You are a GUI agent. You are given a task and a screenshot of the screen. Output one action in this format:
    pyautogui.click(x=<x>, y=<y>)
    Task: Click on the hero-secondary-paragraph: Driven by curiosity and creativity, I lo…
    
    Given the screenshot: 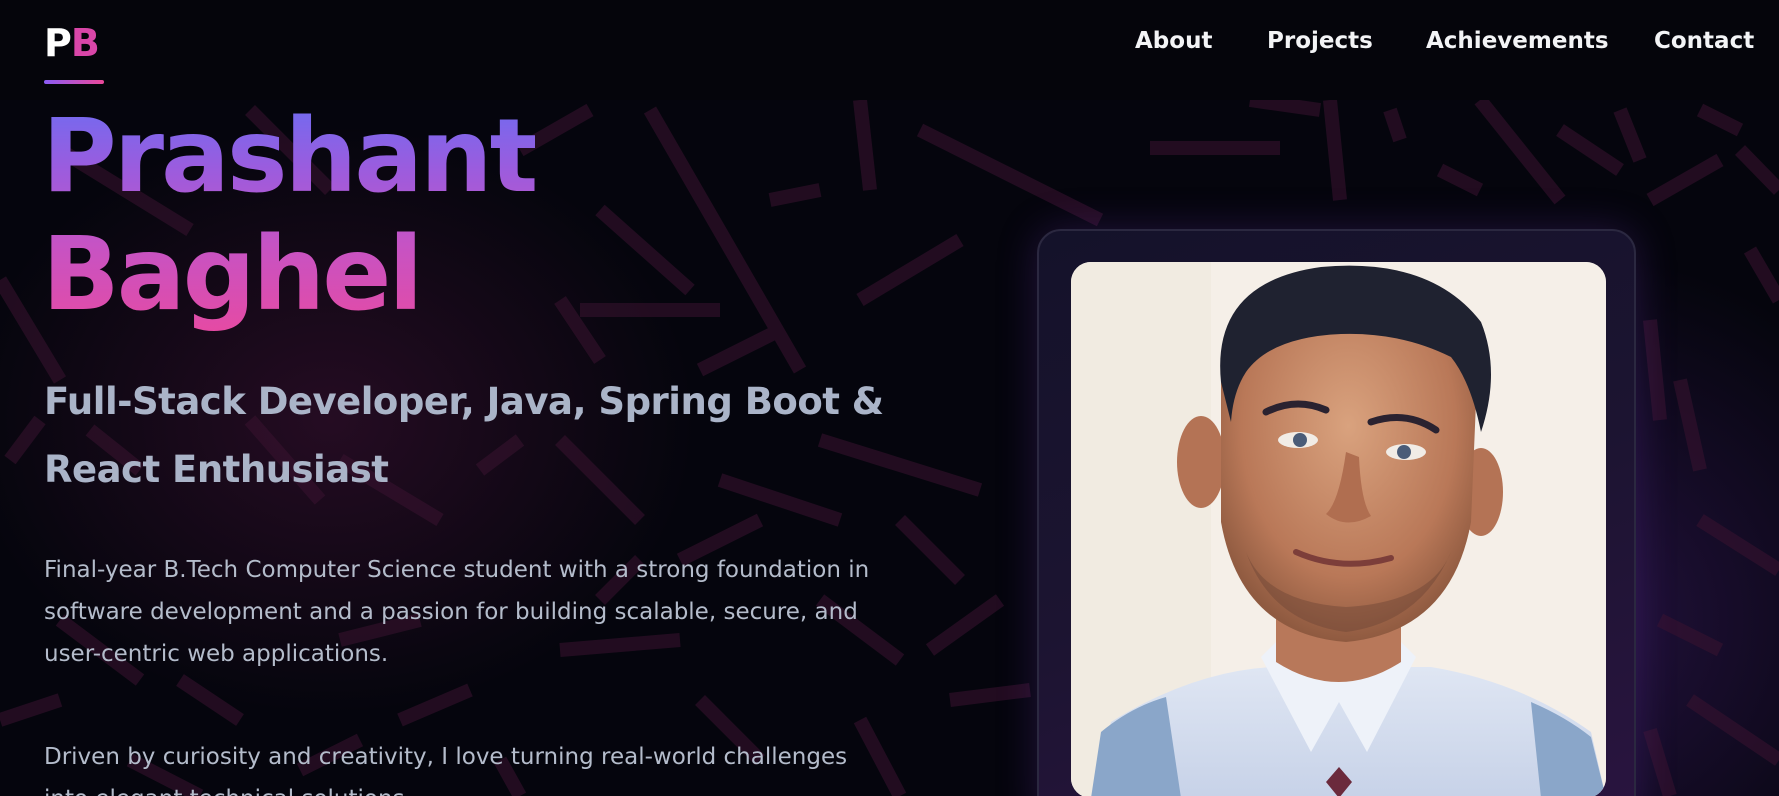 What is the action you would take?
    pyautogui.click(x=446, y=770)
    